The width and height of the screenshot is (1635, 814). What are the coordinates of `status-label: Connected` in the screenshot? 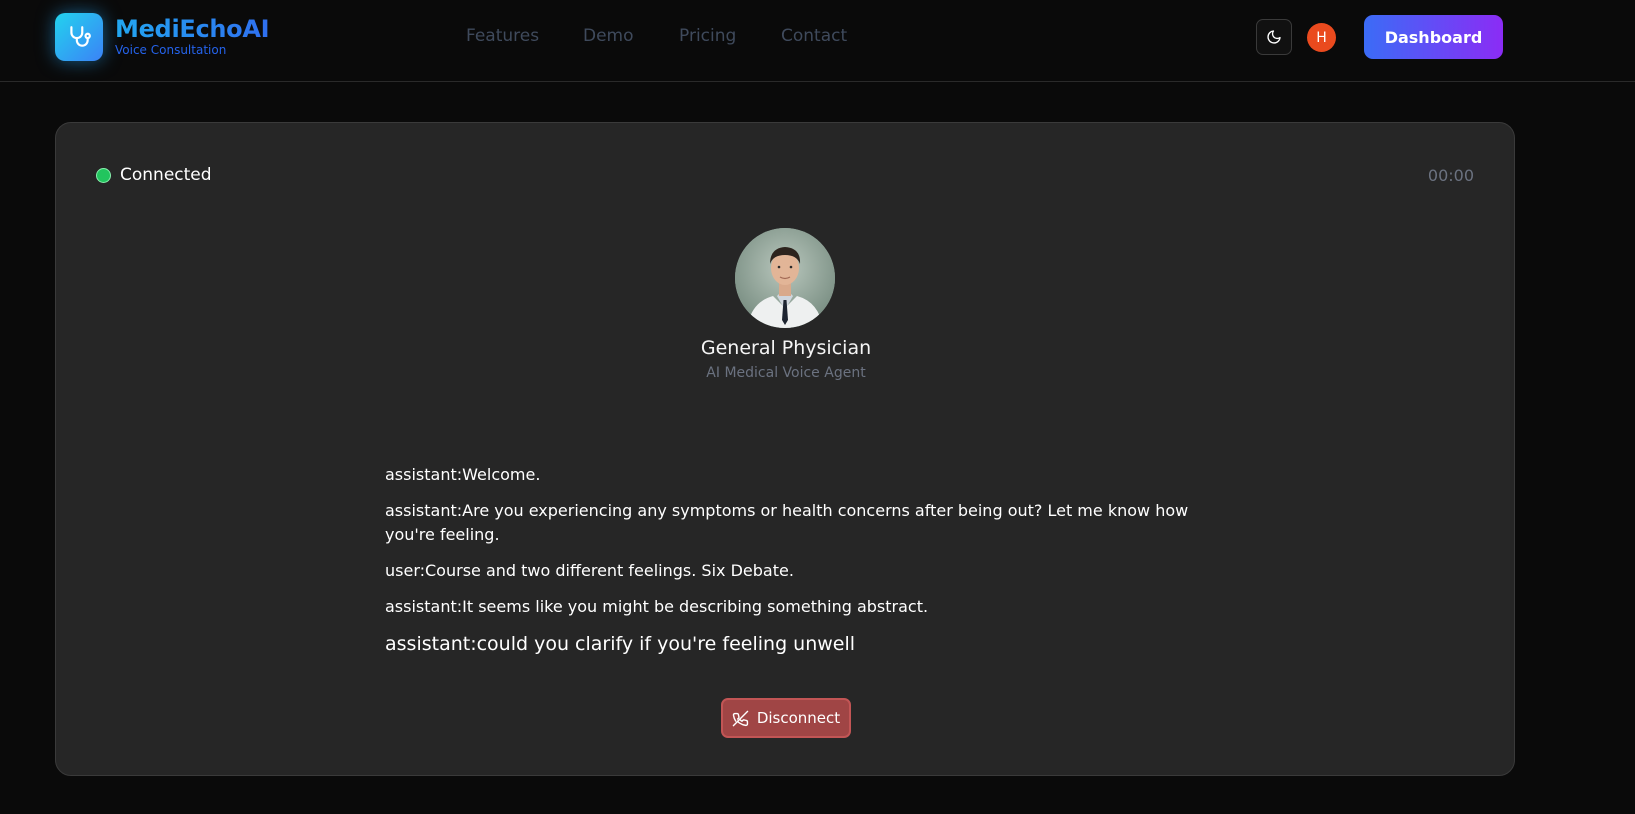 It's located at (166, 175).